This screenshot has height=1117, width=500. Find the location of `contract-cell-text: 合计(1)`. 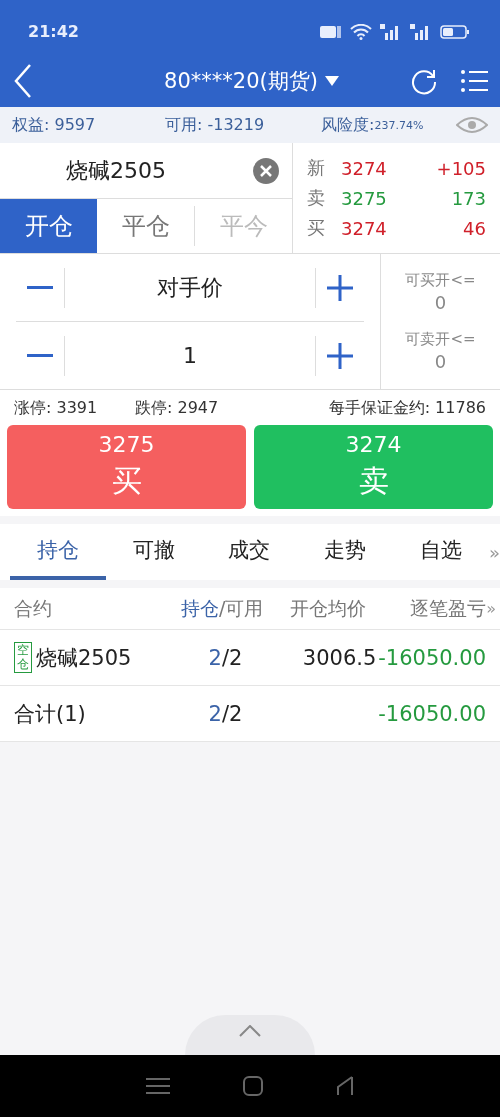

contract-cell-text: 合计(1) is located at coordinates (50, 714).